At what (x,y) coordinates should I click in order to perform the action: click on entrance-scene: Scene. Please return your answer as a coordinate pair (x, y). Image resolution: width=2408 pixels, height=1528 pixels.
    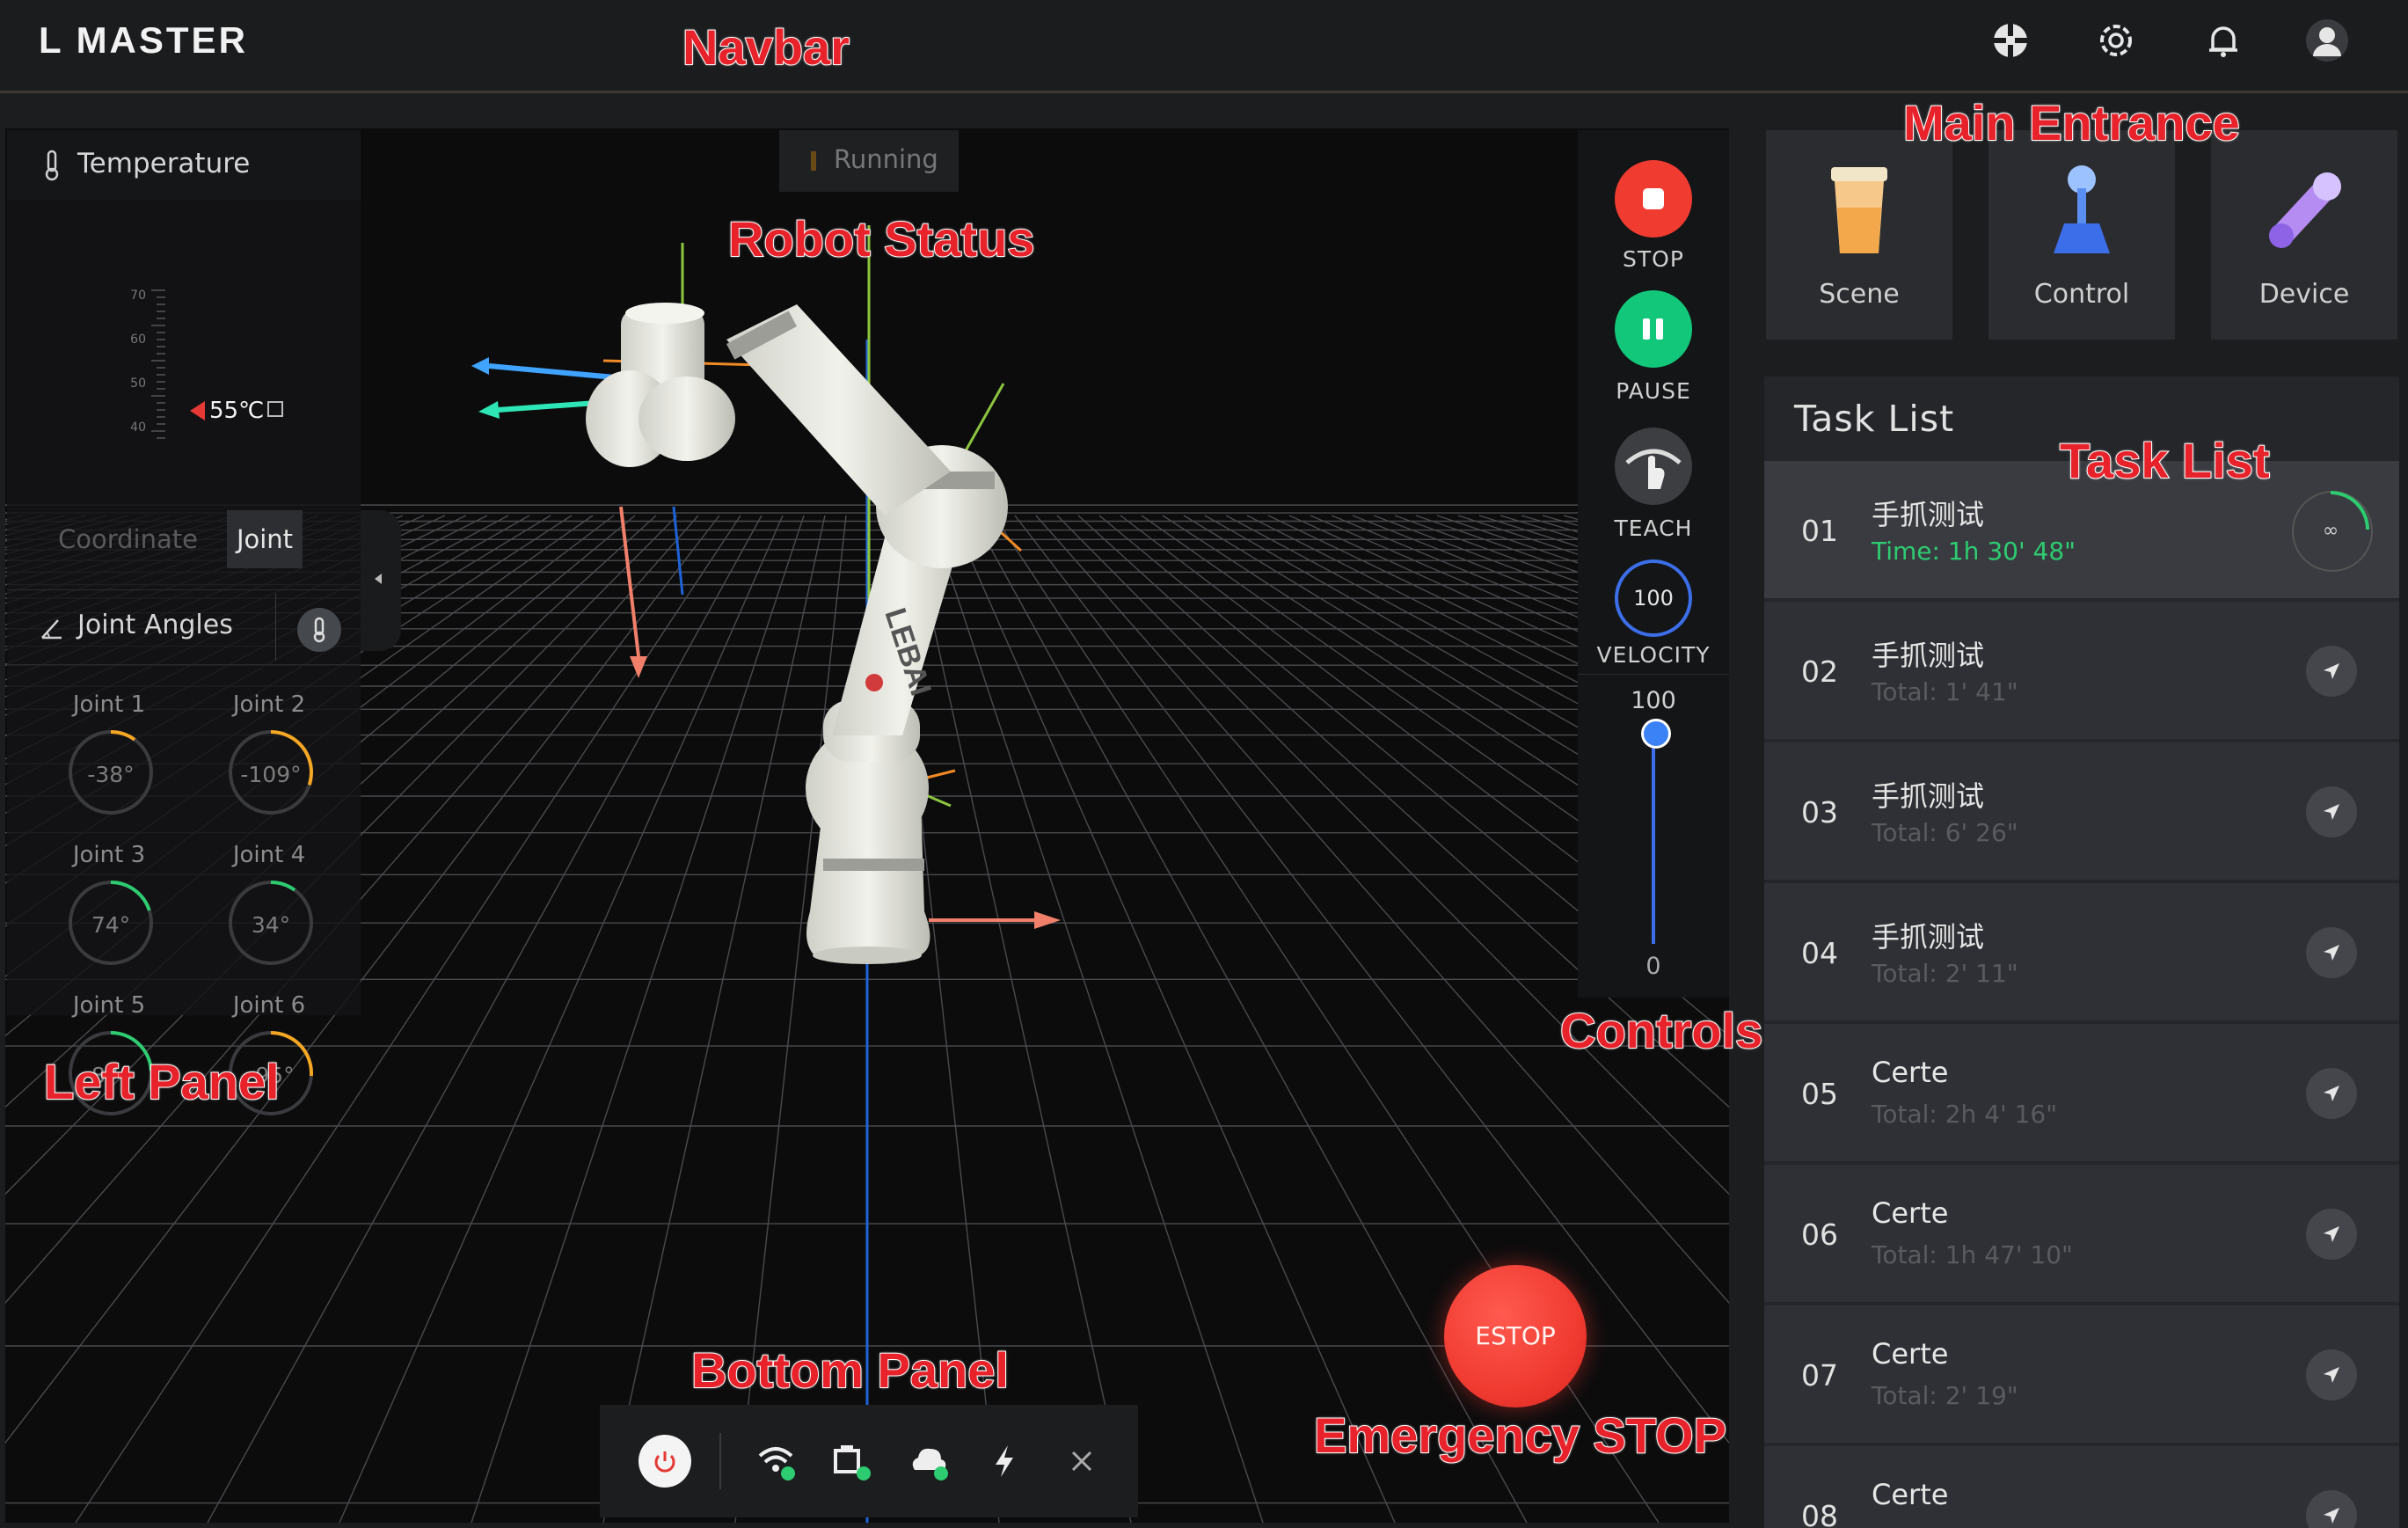
    Looking at the image, I should click on (1859, 235).